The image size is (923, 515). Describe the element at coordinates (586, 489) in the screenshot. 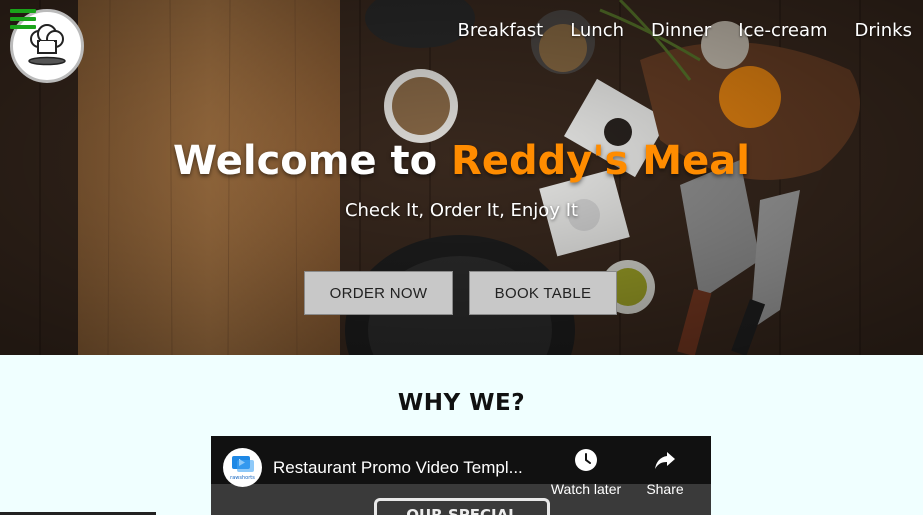

I see `watch-later-label: Watch later` at that location.